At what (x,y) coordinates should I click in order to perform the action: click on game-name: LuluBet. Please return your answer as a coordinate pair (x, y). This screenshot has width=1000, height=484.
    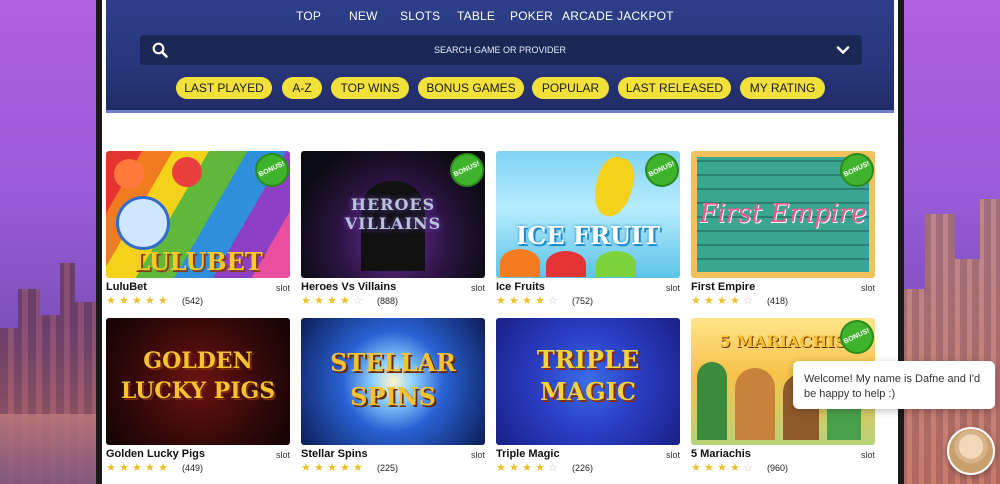
    Looking at the image, I should click on (126, 287).